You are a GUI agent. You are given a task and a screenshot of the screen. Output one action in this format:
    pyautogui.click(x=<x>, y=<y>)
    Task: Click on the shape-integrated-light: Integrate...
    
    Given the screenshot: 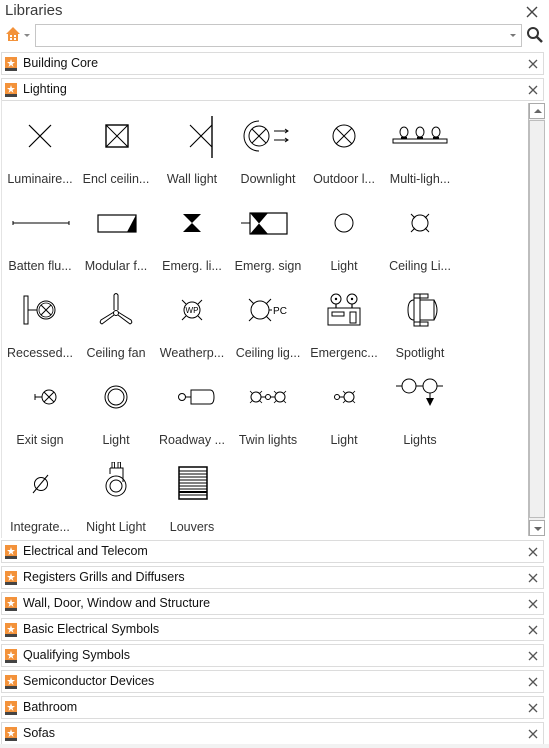 What is the action you would take?
    pyautogui.click(x=40, y=491)
    